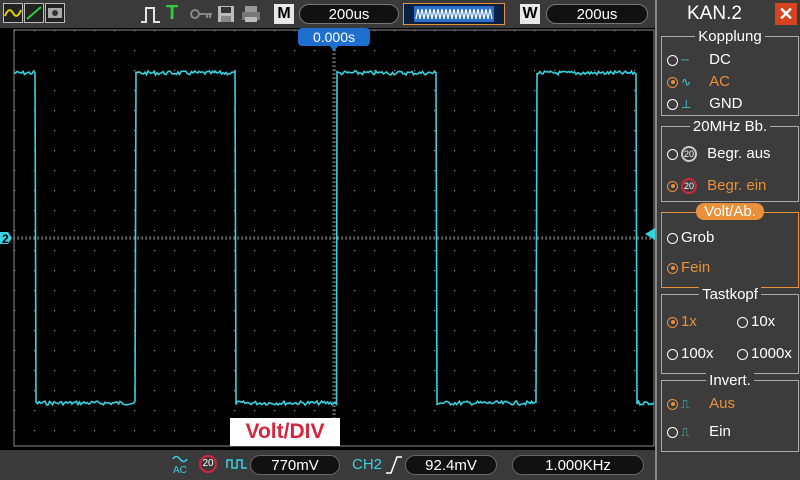  Describe the element at coordinates (730, 380) in the screenshot. I see `invert-title: Invert.` at that location.